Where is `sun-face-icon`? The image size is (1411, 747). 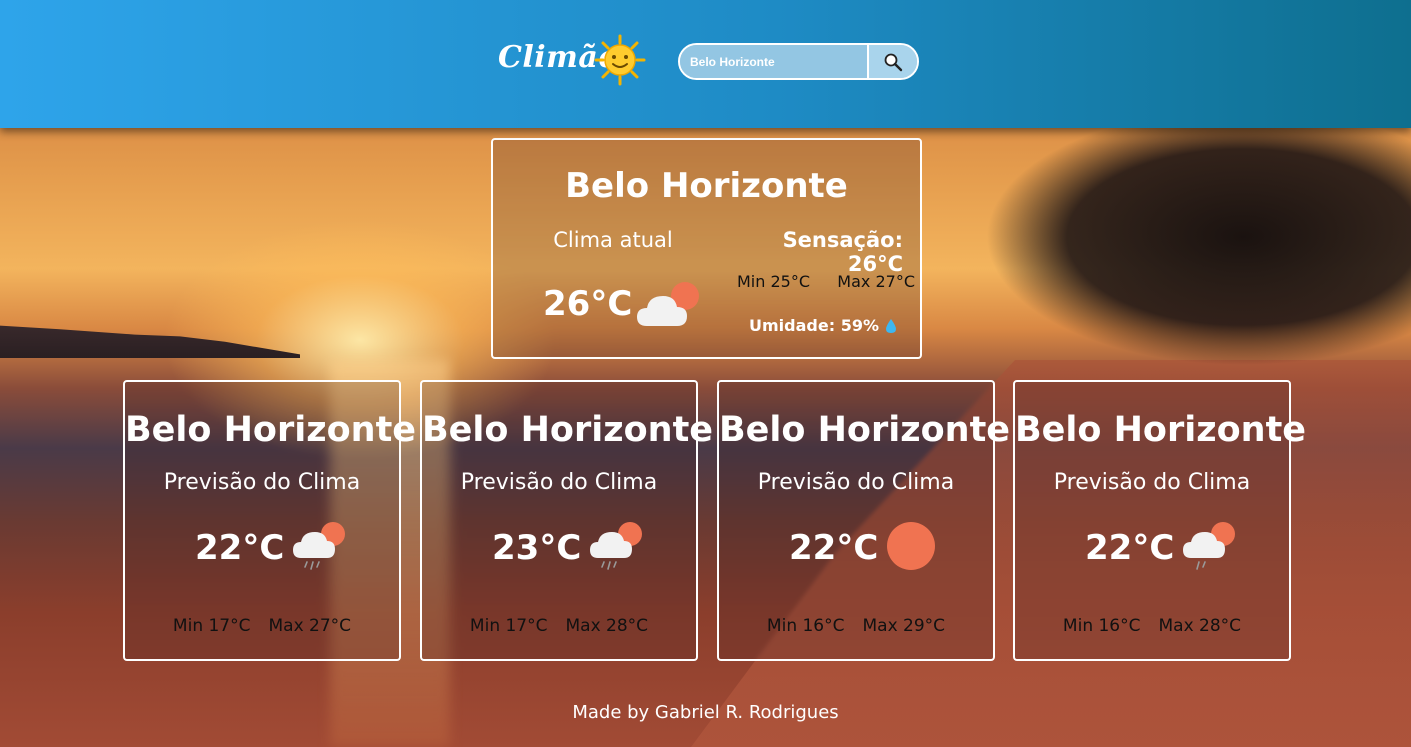
sun-face-icon is located at coordinates (620, 60).